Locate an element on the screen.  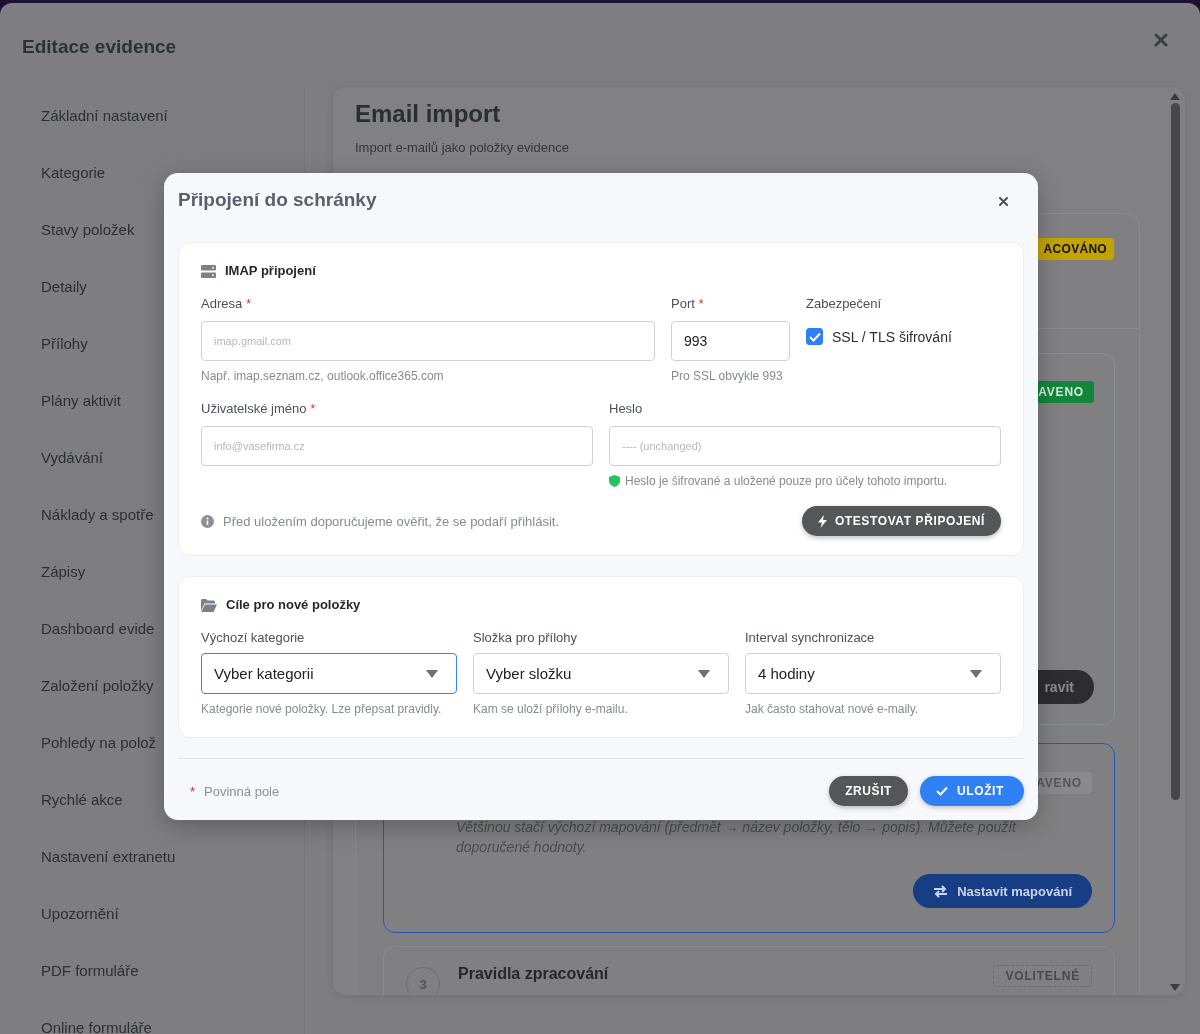
page-subtitle: Import e-mailů jako položky evidence is located at coordinates (462, 147).